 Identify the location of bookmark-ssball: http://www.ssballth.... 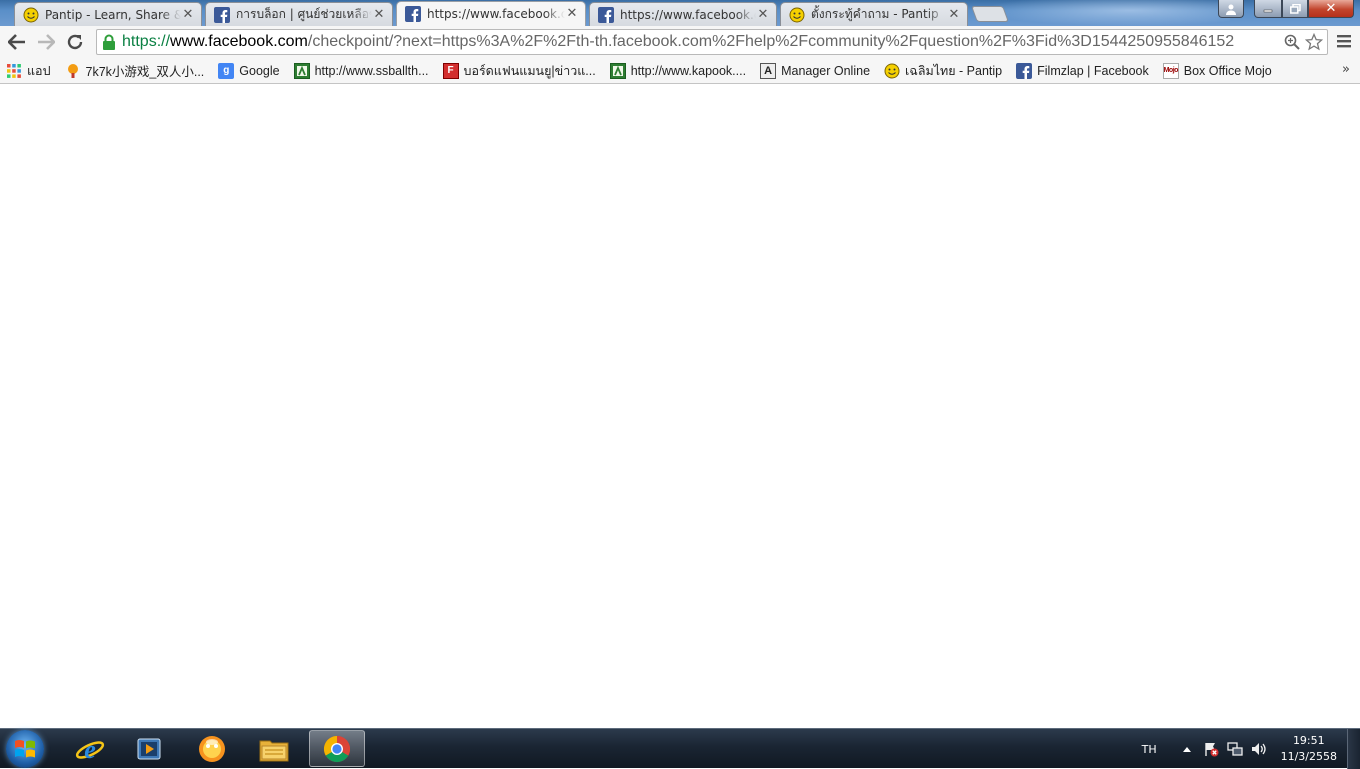
(361, 70).